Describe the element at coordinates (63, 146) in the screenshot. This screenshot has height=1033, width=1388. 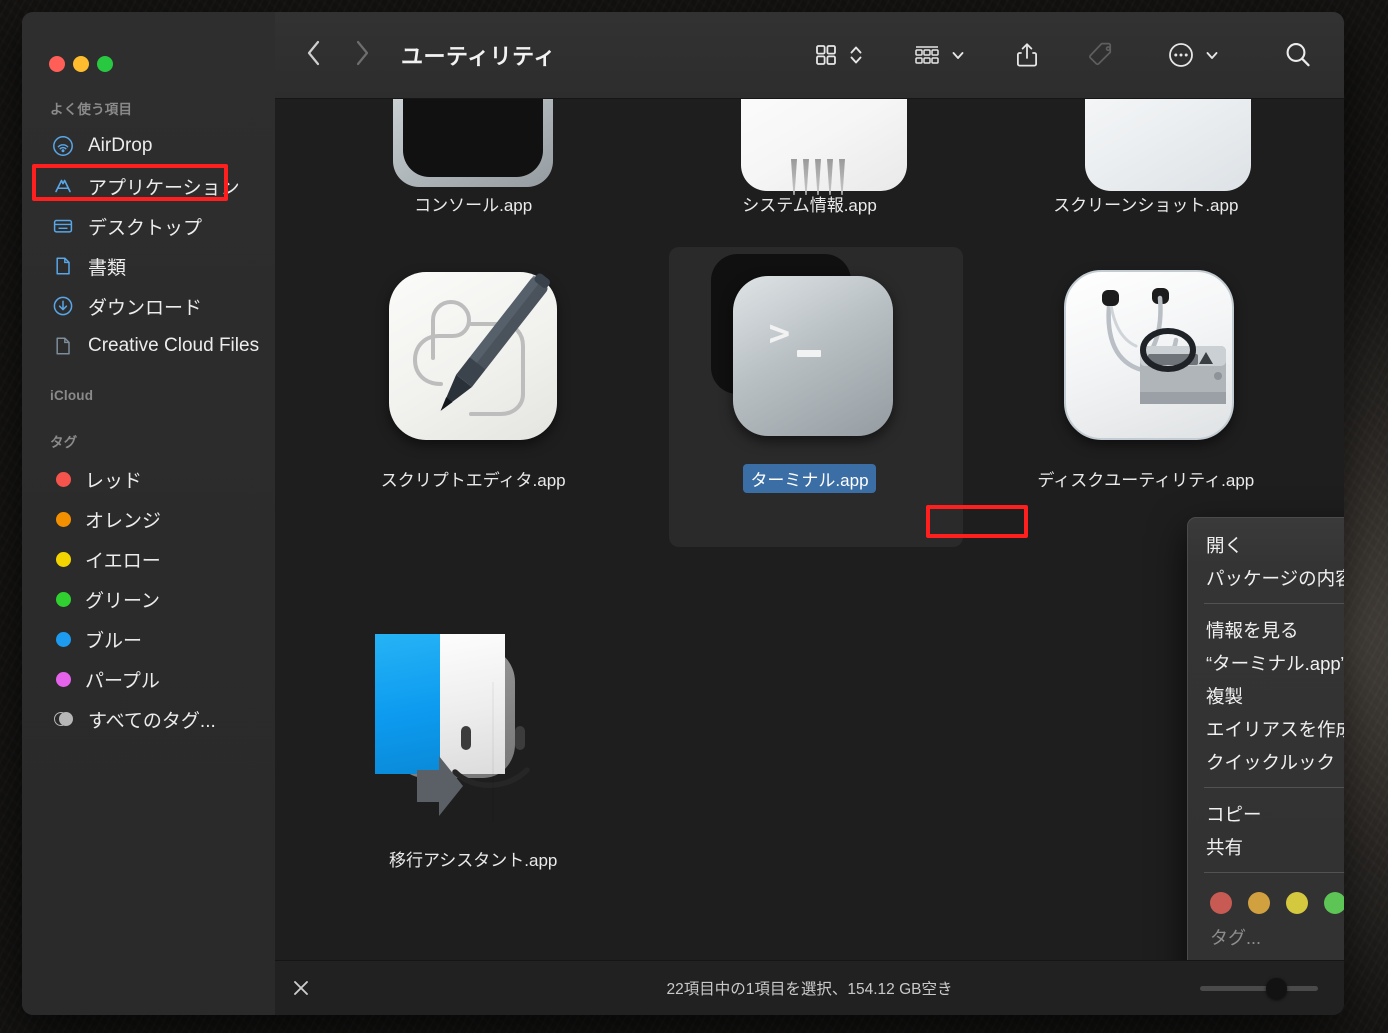
I see `airdrop-icon` at that location.